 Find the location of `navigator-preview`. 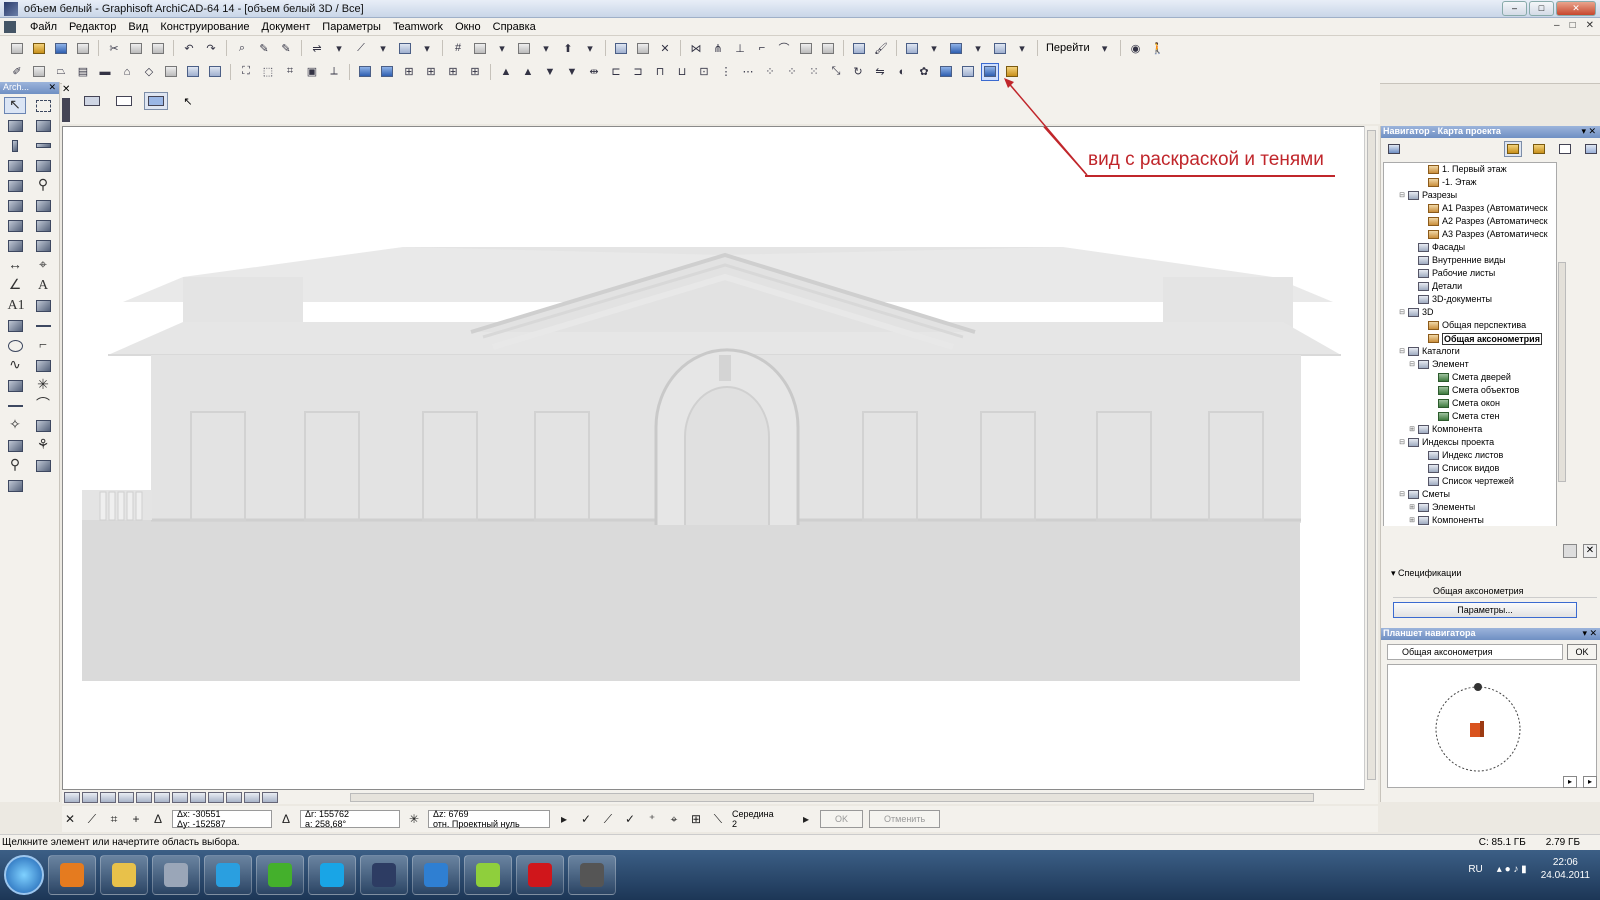

navigator-preview is located at coordinates (1492, 726).